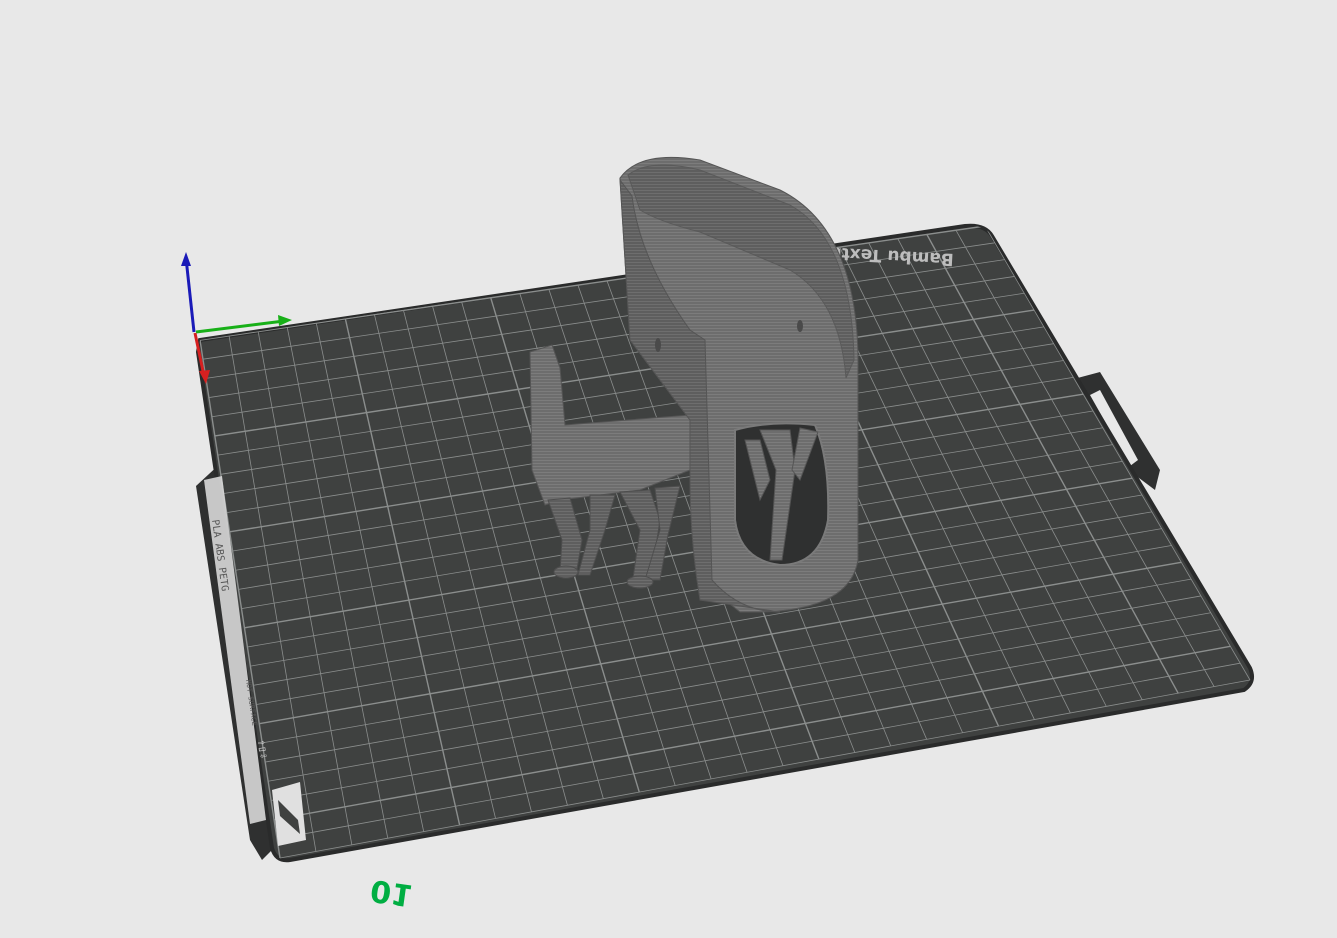 The image size is (1337, 938). What do you see at coordinates (263, 749) in the screenshot?
I see `plate-icon-label: ⇧▯⇩` at bounding box center [263, 749].